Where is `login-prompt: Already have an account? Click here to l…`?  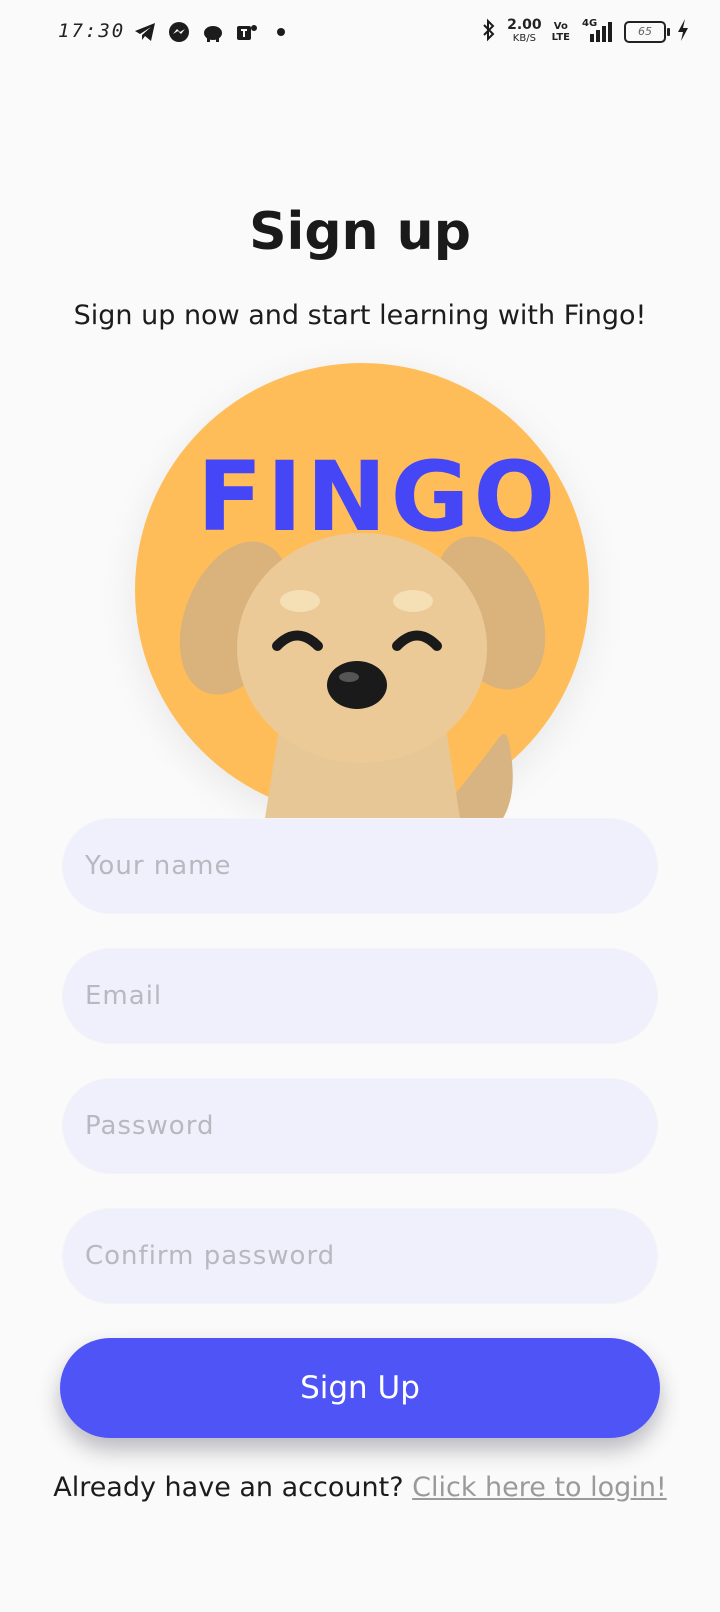 login-prompt: Already have an account? Click here to l… is located at coordinates (360, 1487).